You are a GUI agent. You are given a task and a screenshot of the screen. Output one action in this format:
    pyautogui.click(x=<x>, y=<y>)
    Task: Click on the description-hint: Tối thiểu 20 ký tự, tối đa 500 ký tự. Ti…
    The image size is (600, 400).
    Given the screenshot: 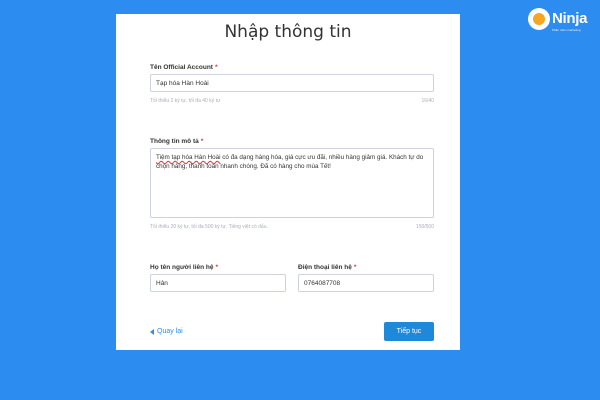 What is the action you would take?
    pyautogui.click(x=209, y=227)
    